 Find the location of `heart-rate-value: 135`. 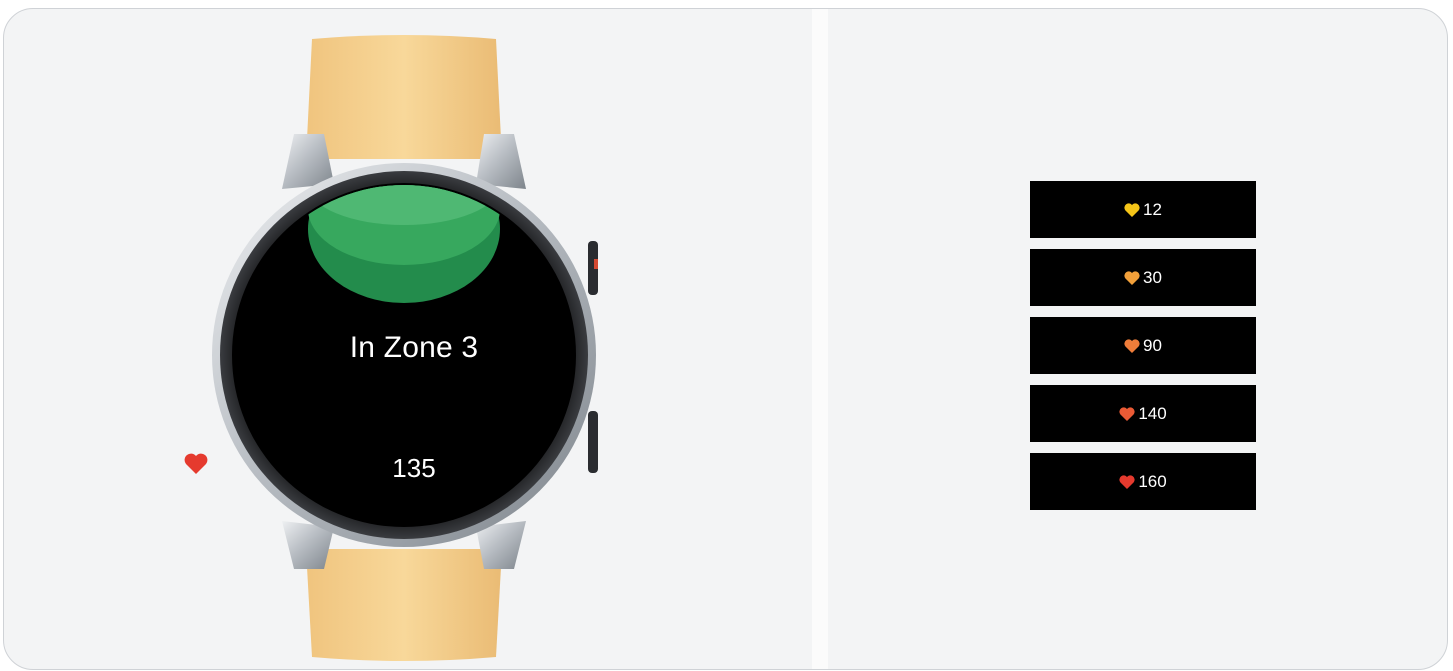

heart-rate-value: 135 is located at coordinates (414, 468).